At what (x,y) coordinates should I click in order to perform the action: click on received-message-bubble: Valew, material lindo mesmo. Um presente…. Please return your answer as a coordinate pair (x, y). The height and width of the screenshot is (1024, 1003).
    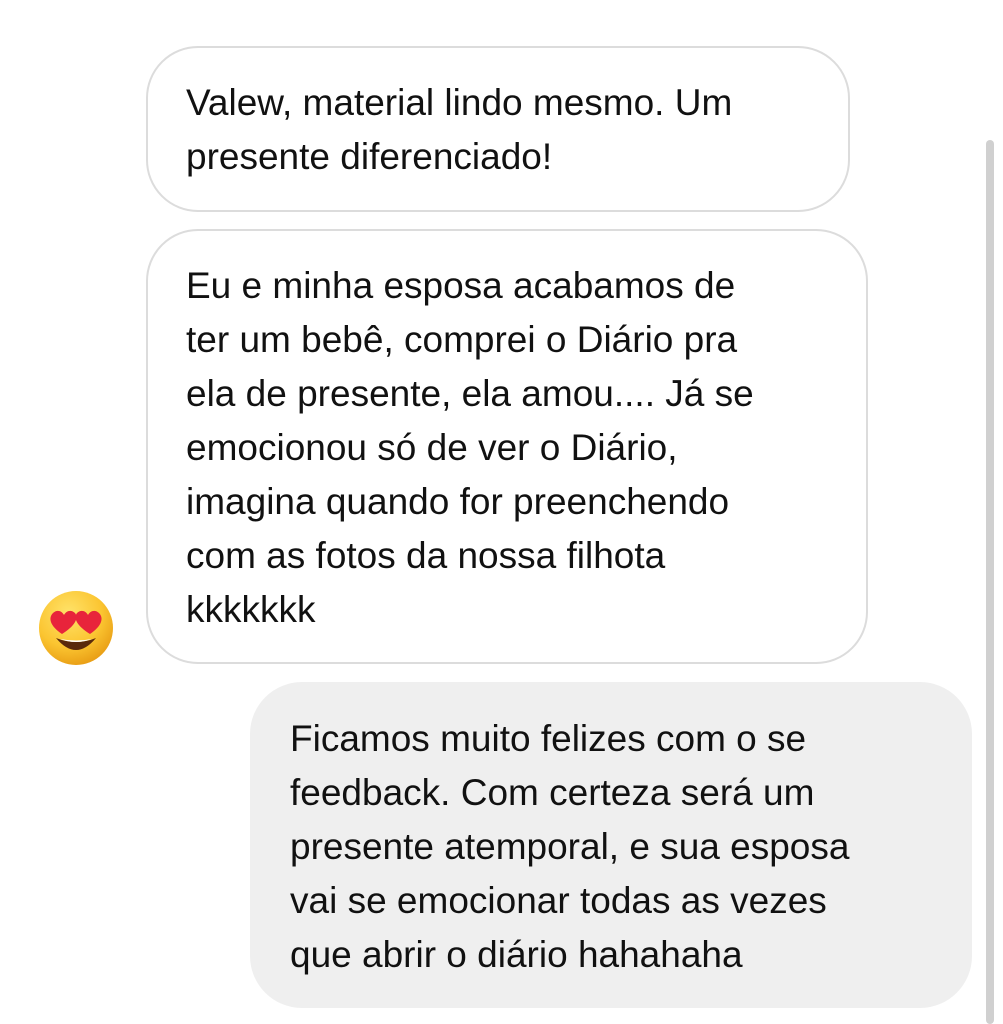
    Looking at the image, I should click on (498, 129).